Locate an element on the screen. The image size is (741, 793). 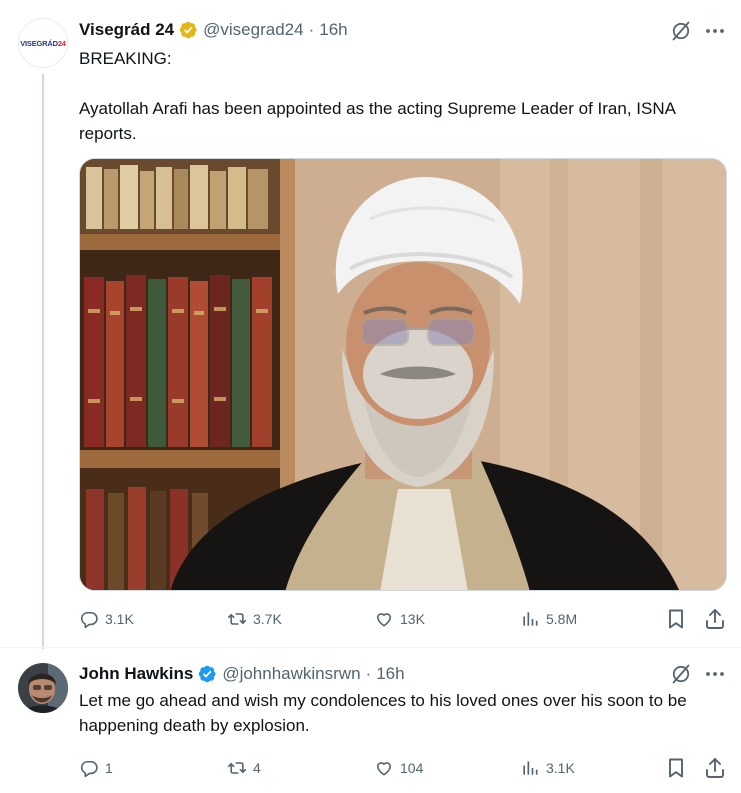
tweet-actions: 1 4 104 3.1K is located at coordinates (404, 768).